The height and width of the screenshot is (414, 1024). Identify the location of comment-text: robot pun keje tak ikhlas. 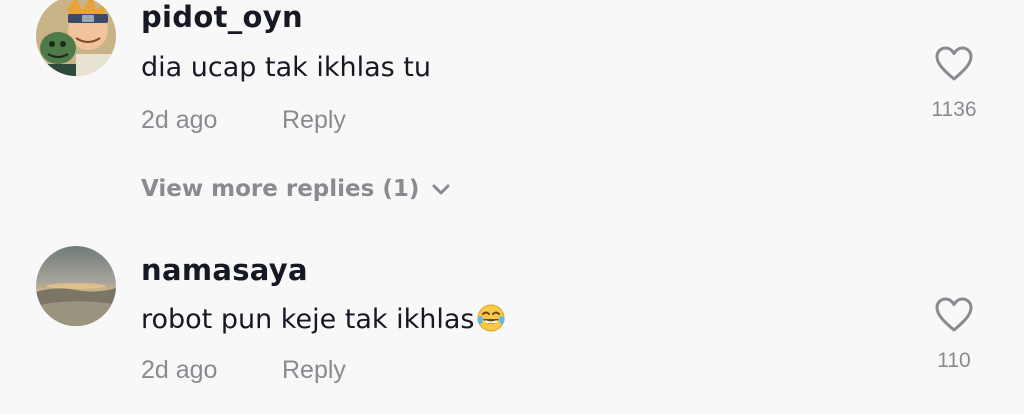
(323, 319).